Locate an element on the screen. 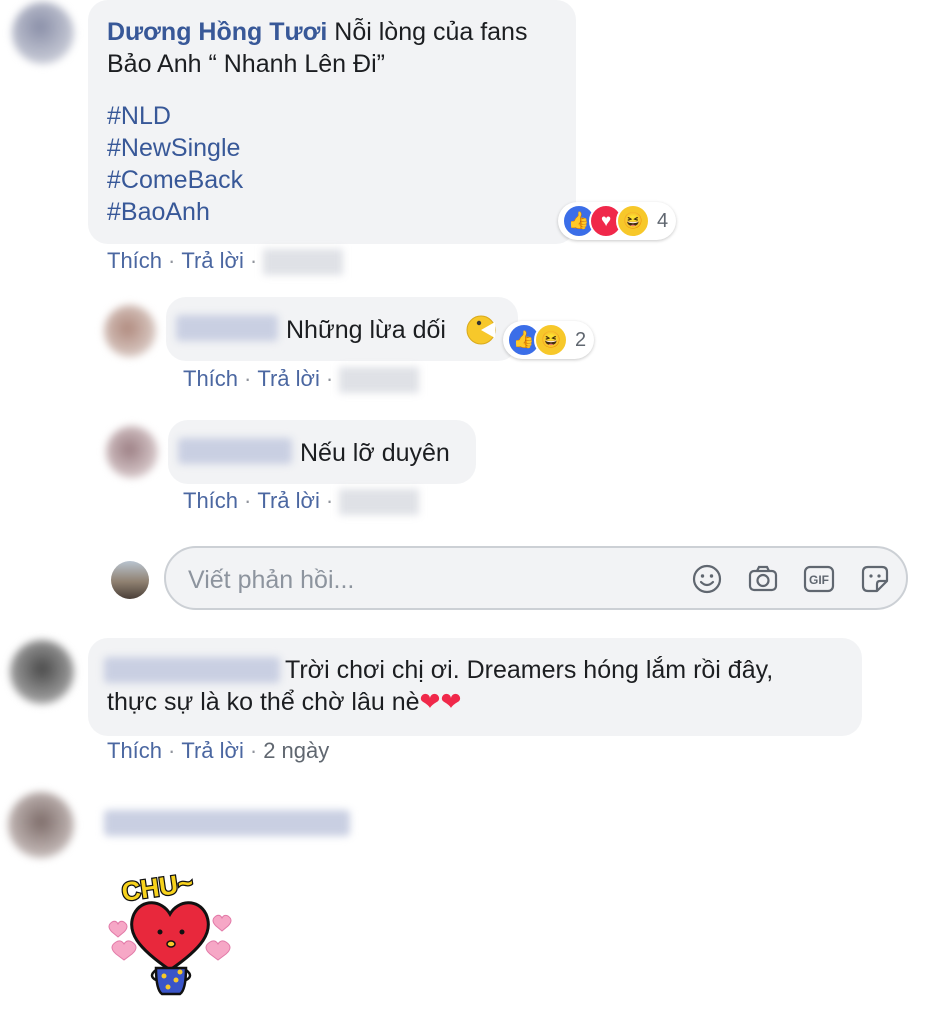 Image resolution: width=949 pixels, height=1009 pixels. svg-text: GIF is located at coordinates (819, 580).